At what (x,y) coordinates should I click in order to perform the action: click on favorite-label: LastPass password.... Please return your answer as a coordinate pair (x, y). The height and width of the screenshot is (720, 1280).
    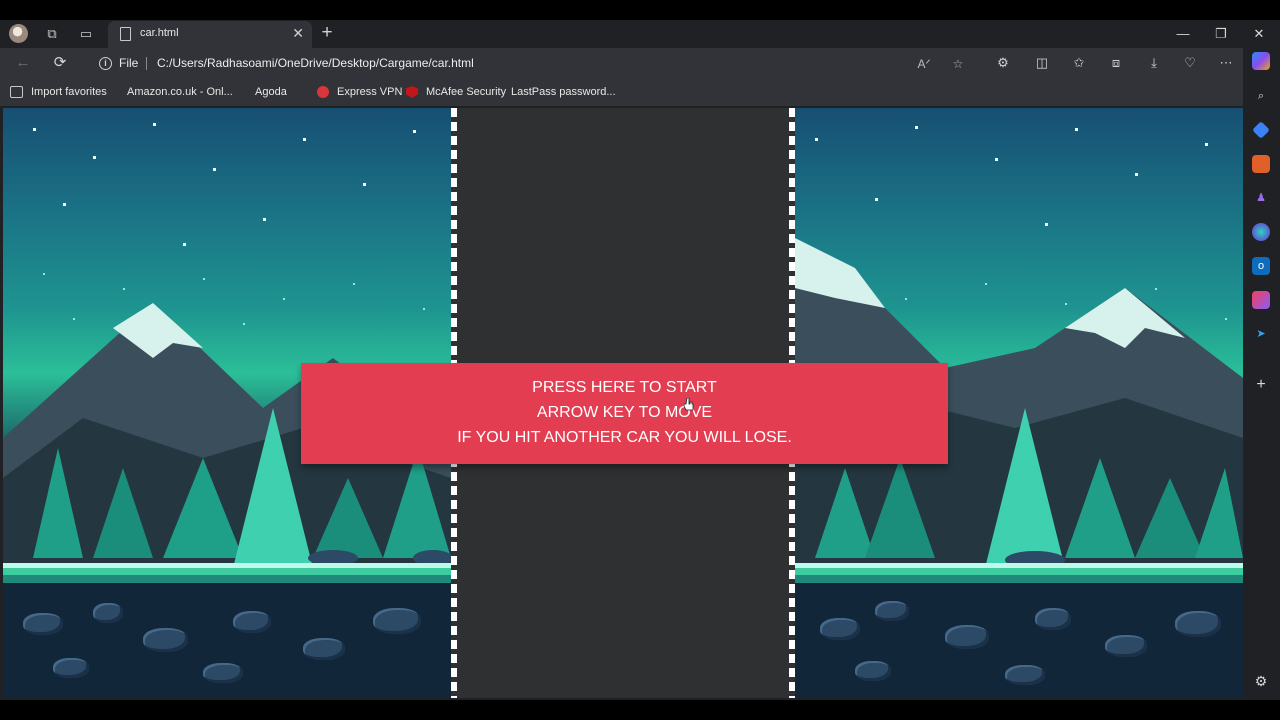
    Looking at the image, I should click on (563, 92).